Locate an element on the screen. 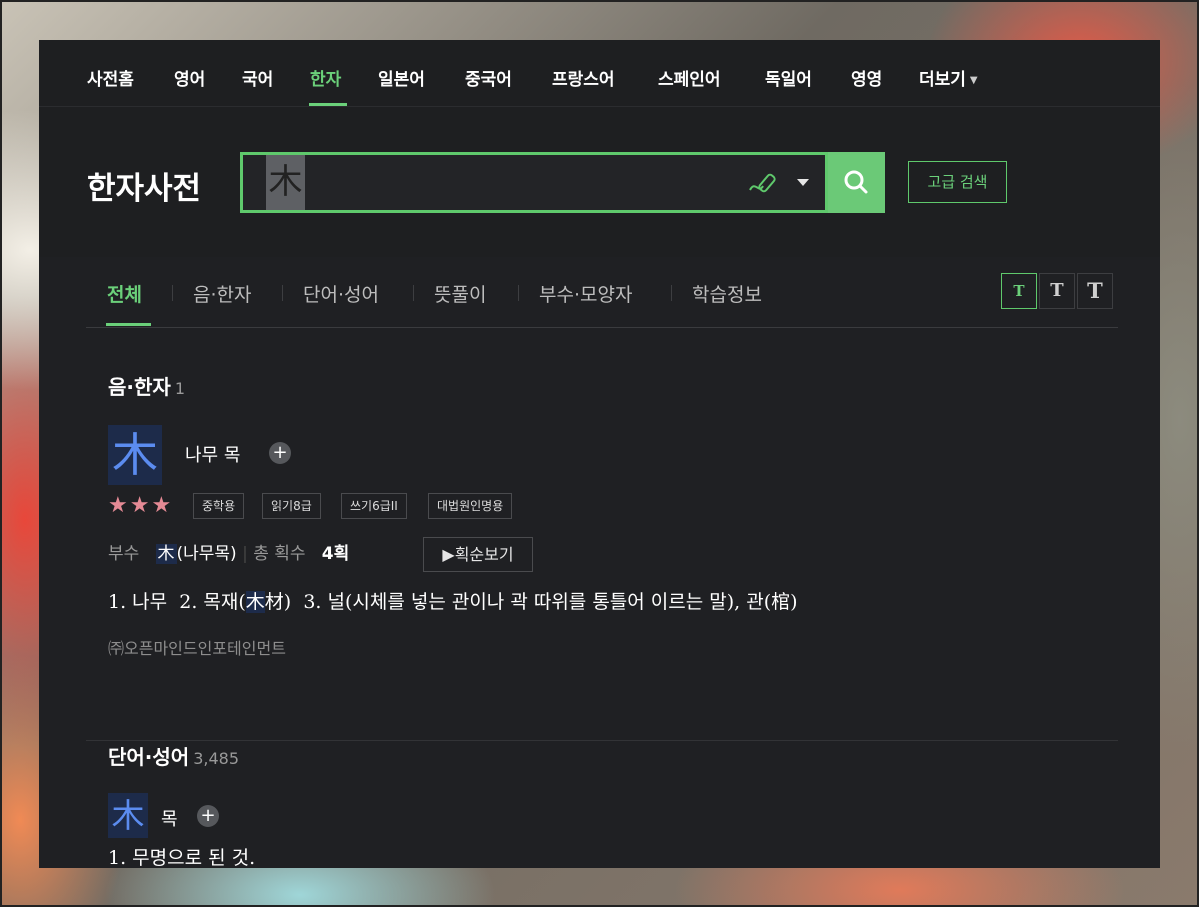 Image resolution: width=1199 pixels, height=907 pixels. stroke-order-label: 획순보기 is located at coordinates (484, 554).